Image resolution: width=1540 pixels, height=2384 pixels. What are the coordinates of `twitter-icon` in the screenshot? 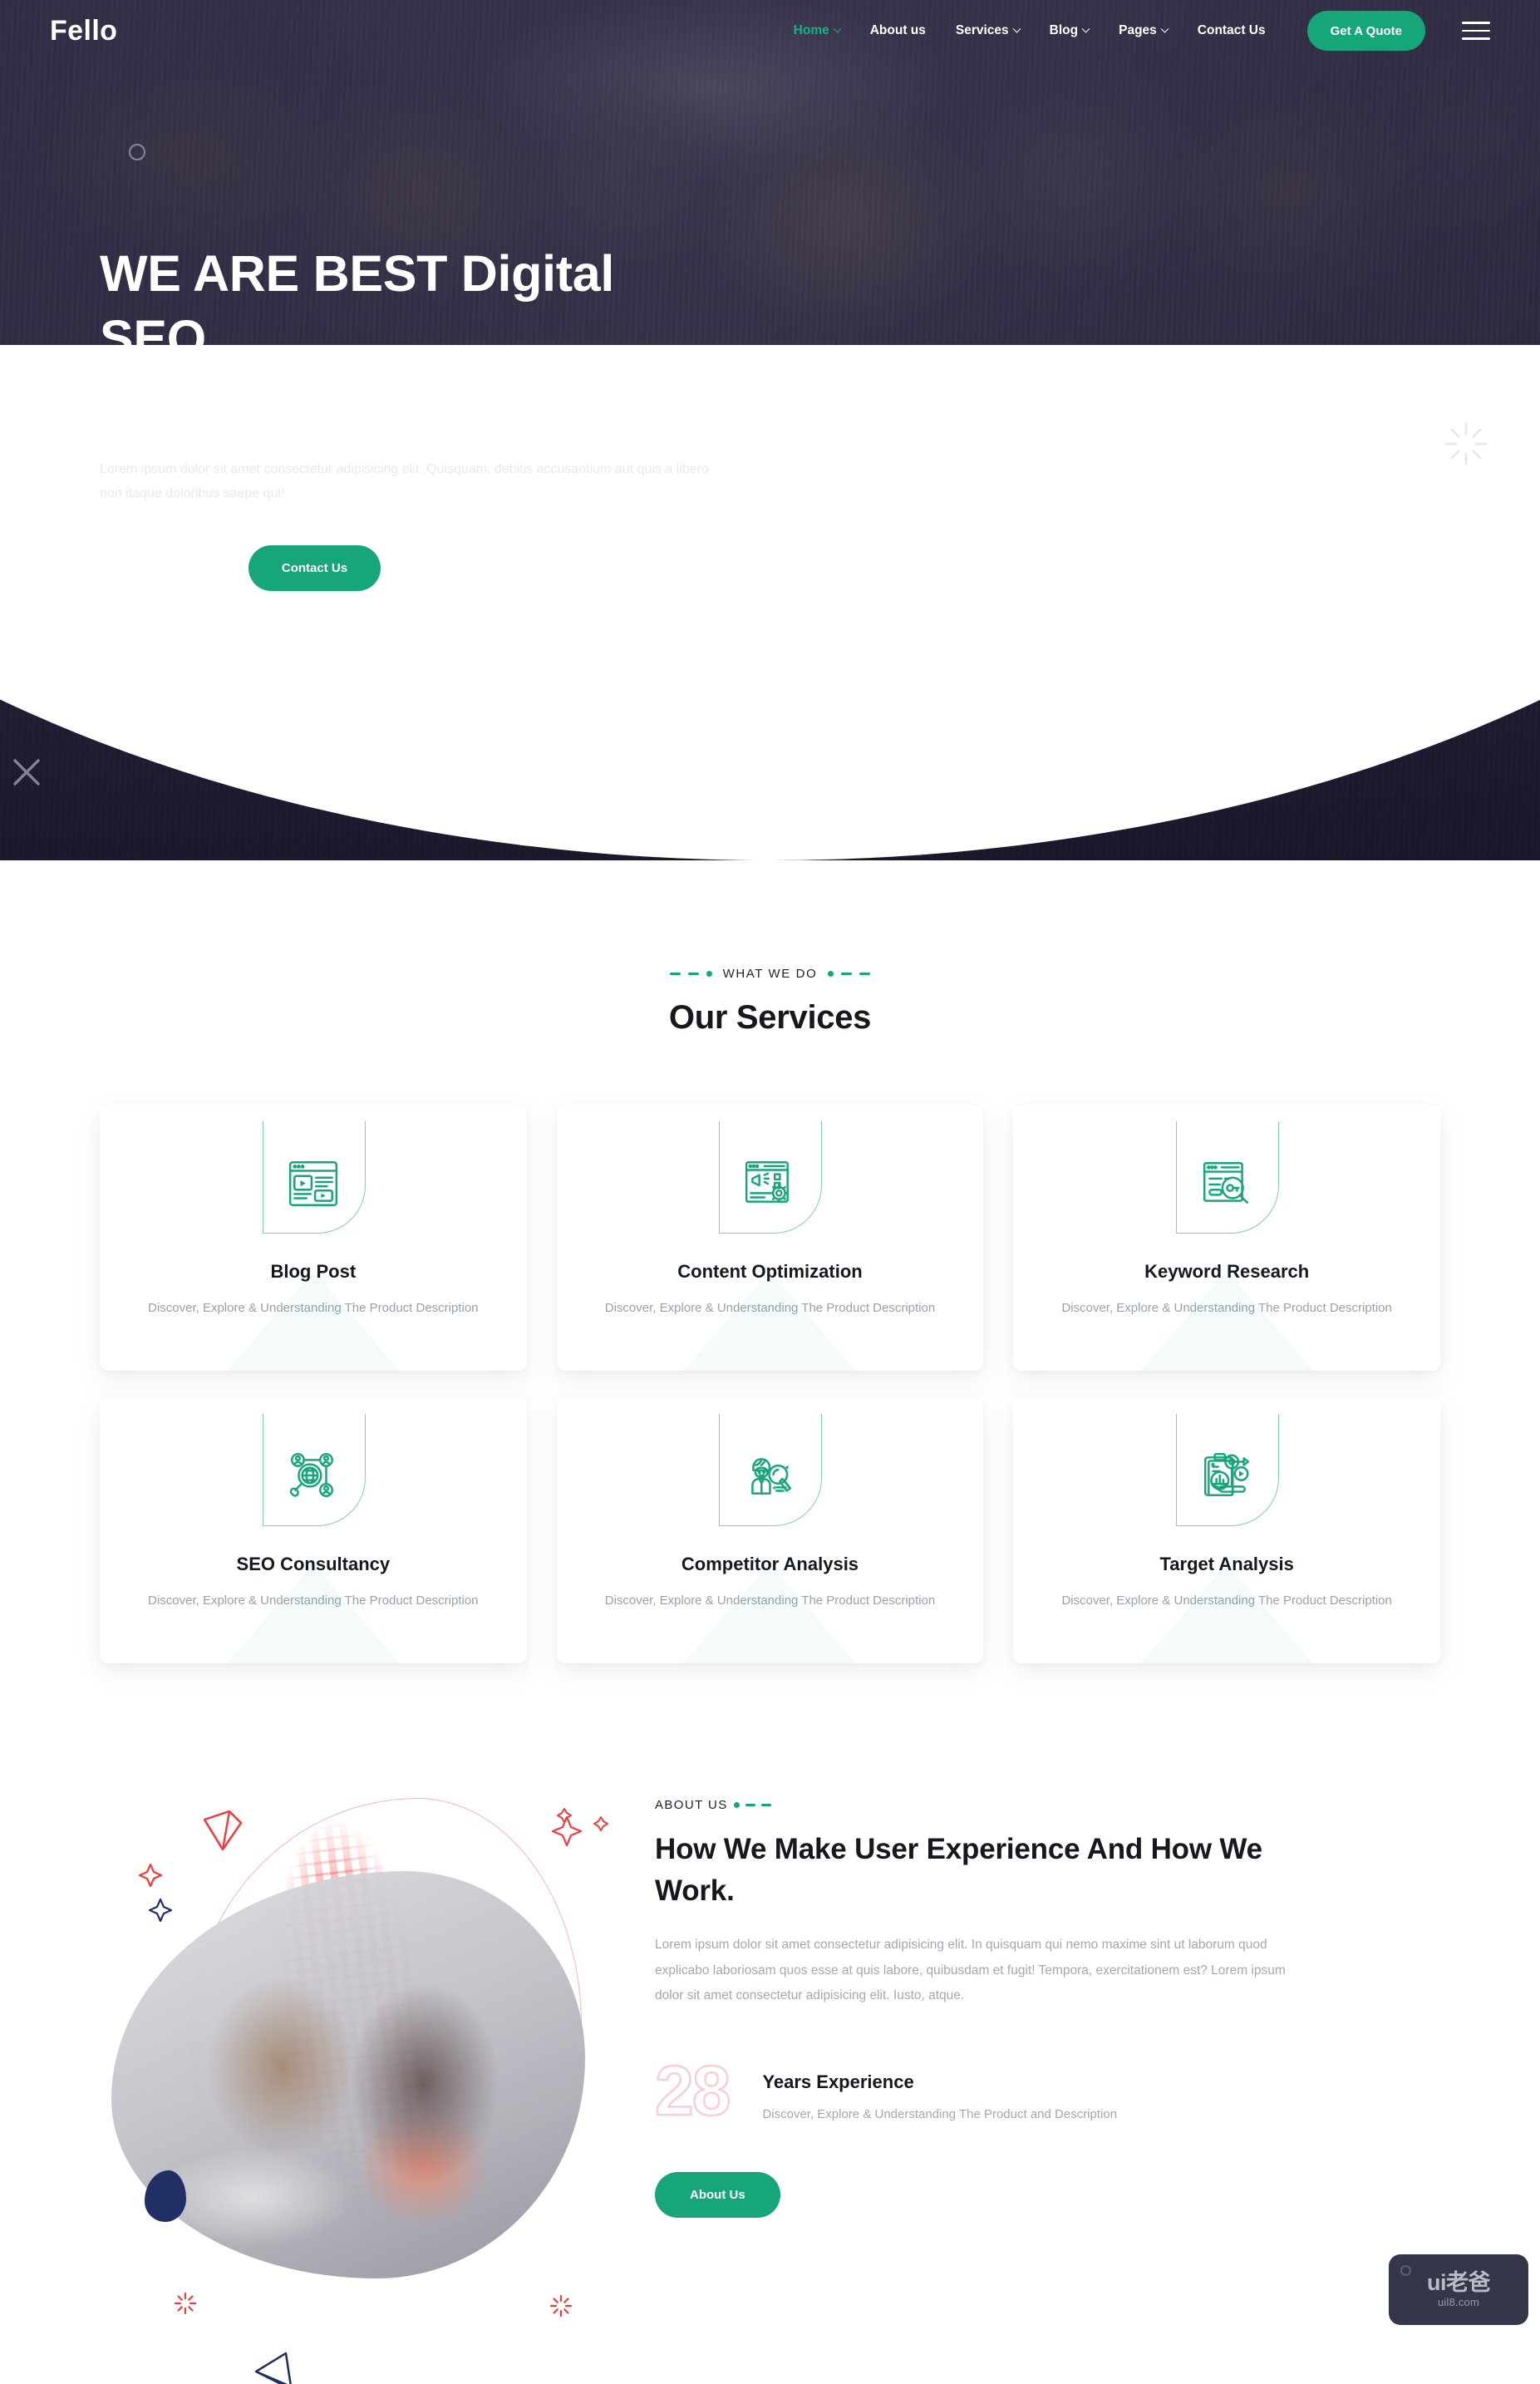 It's located at (1409, 677).